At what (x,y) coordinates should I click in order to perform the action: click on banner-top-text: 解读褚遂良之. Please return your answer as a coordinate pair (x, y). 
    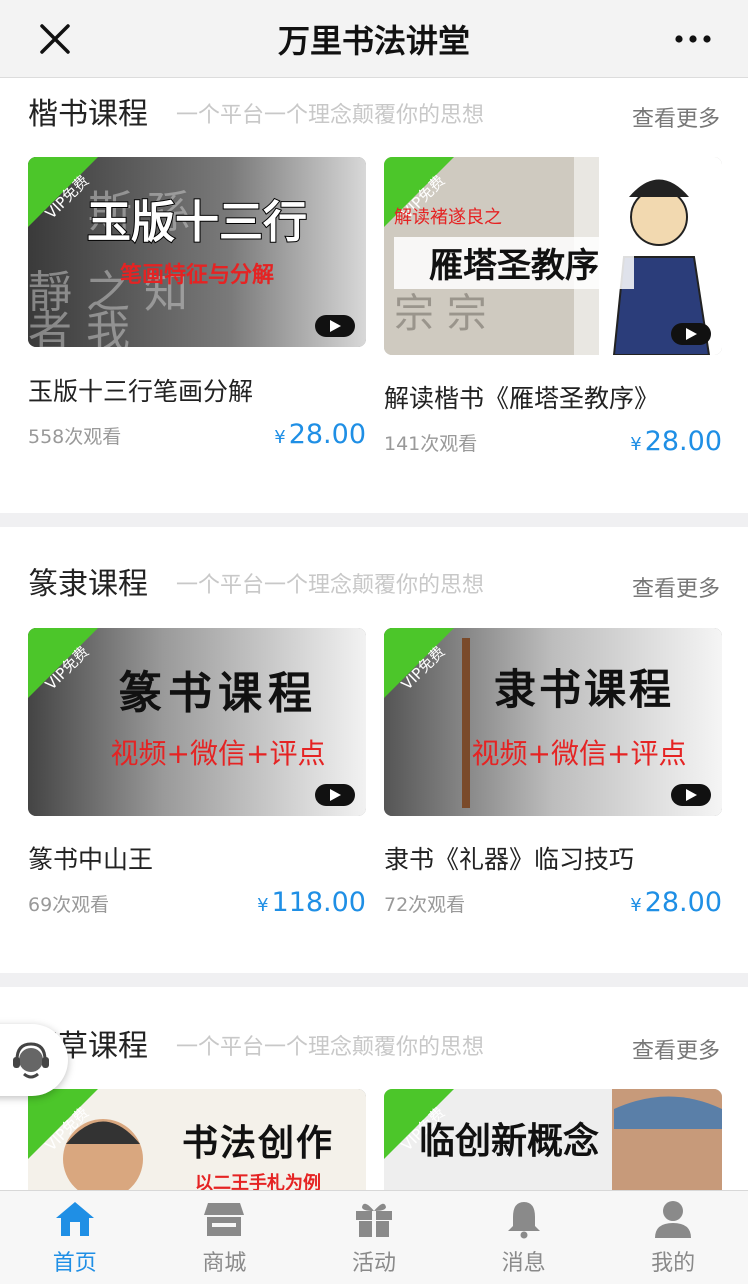
    Looking at the image, I should click on (448, 217).